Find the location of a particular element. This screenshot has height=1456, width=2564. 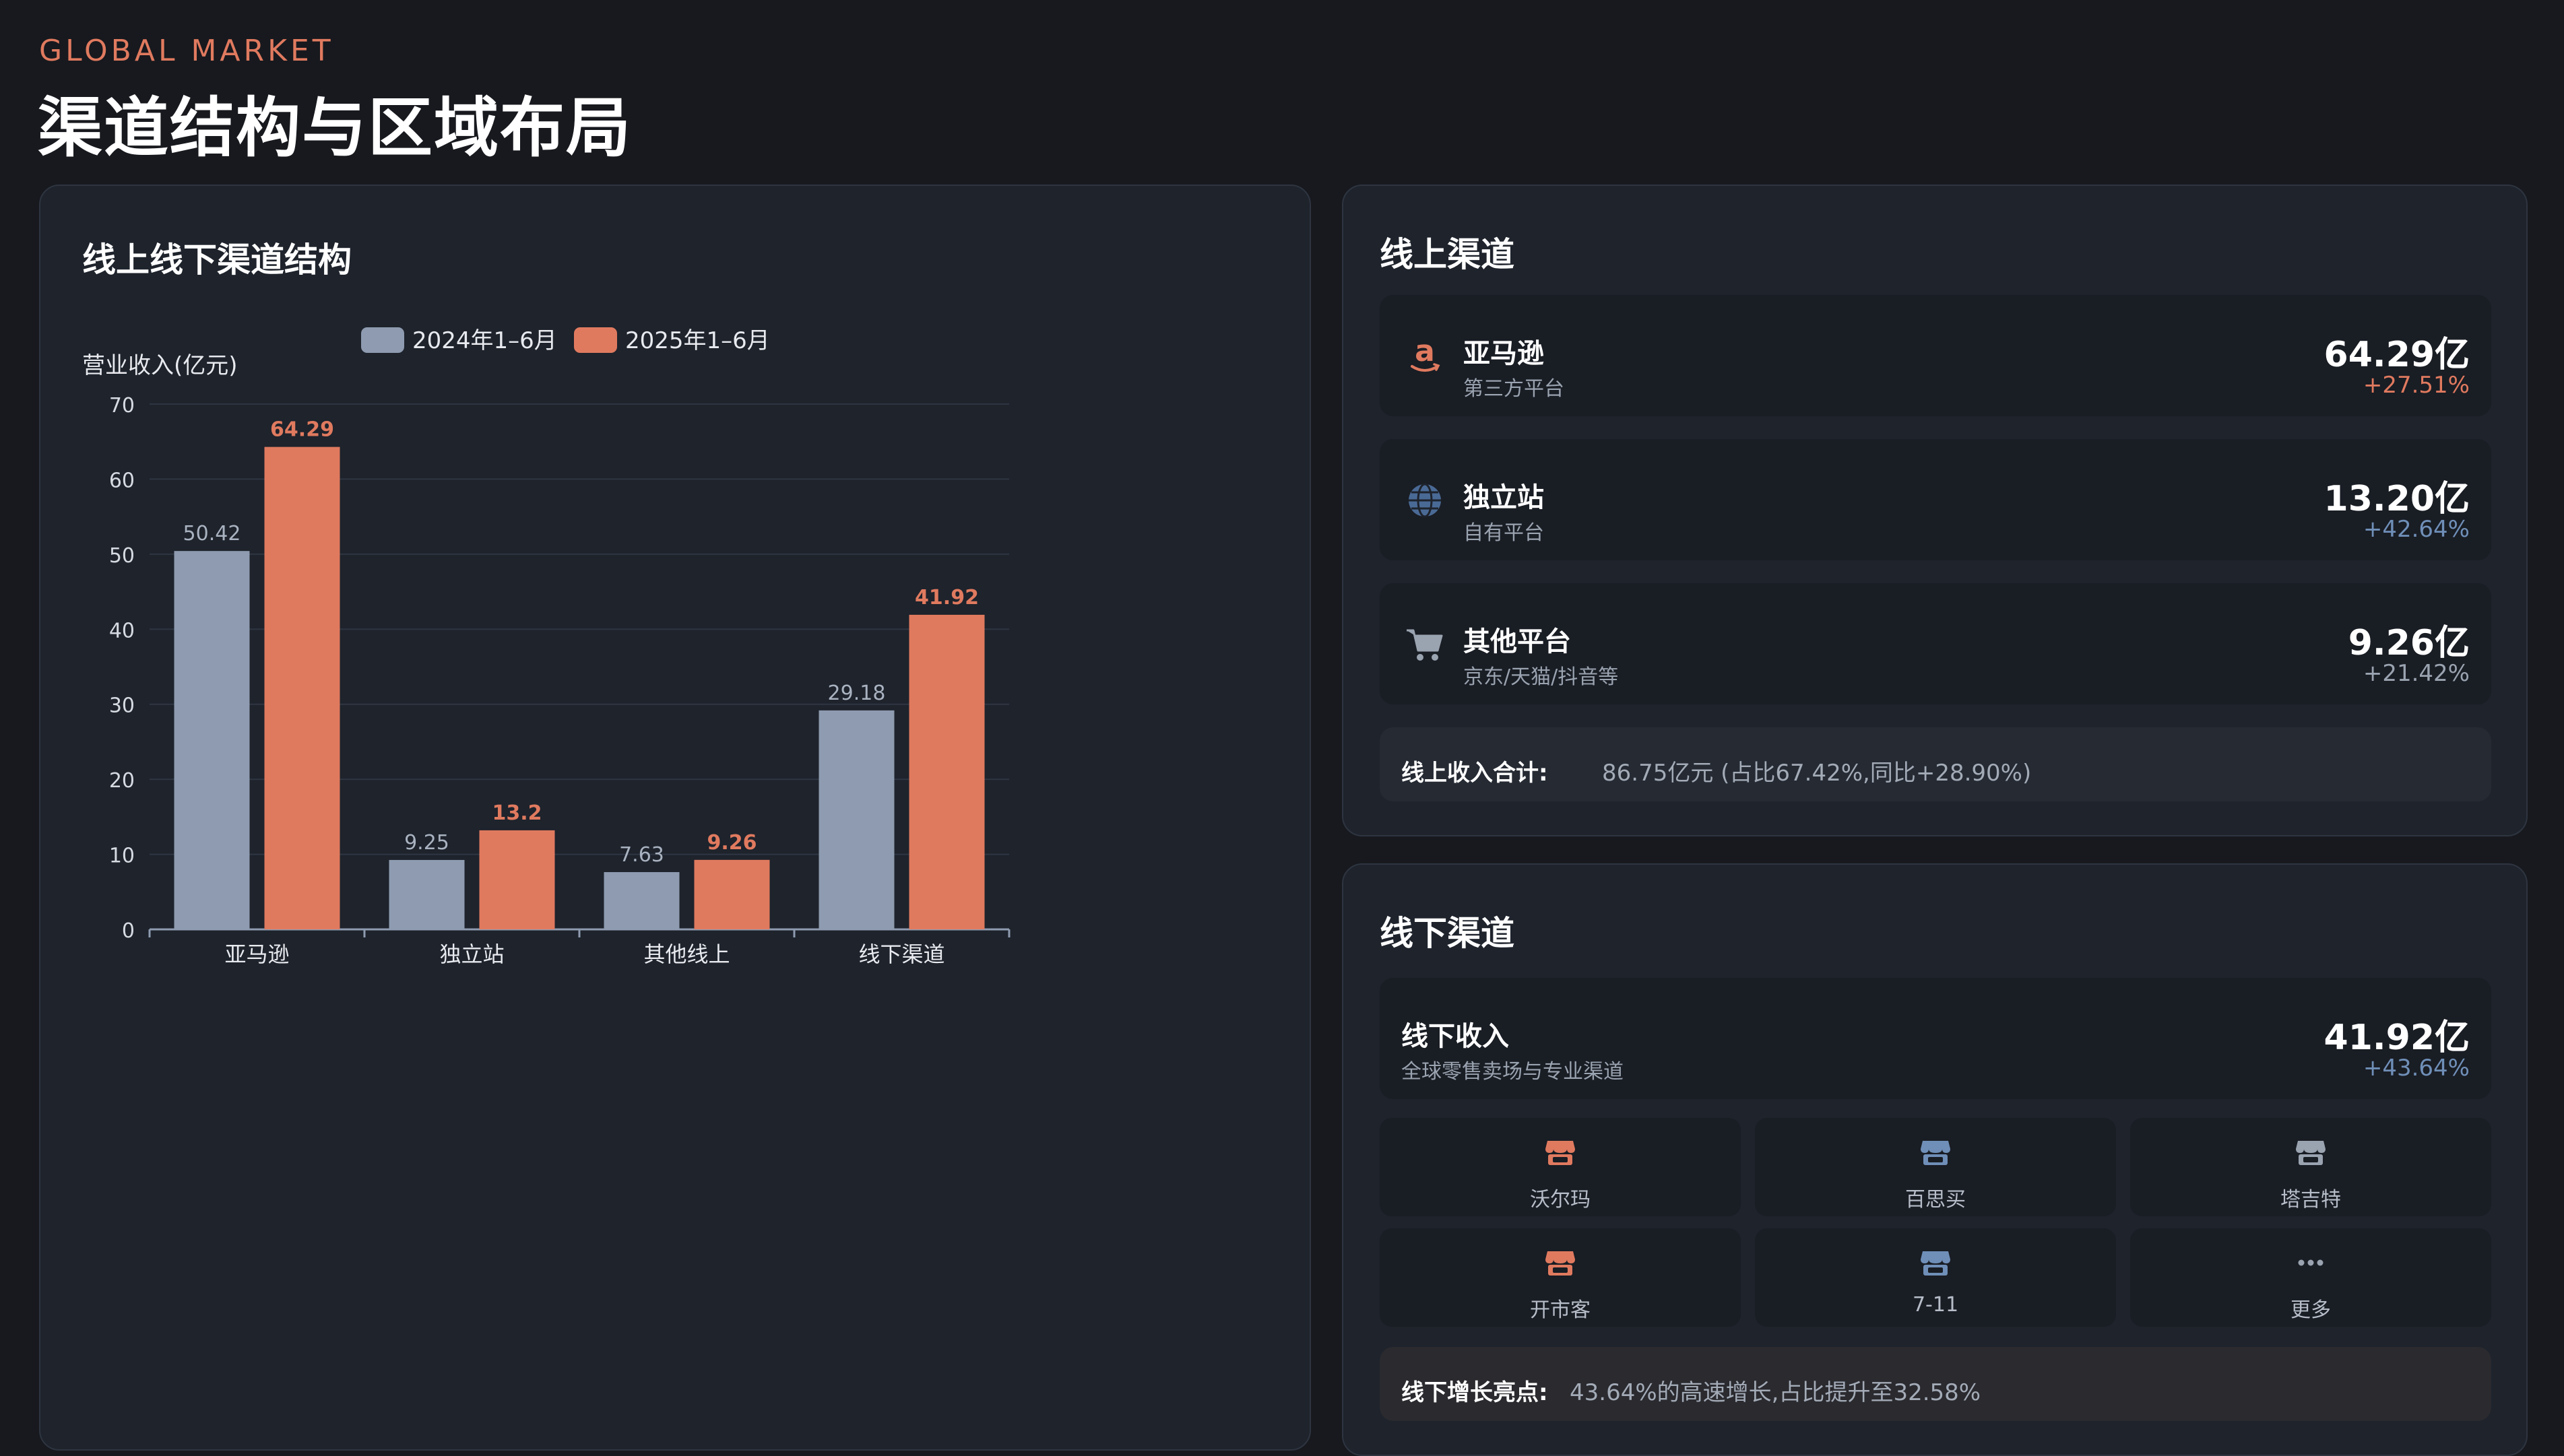

legend-label: 2024年1–6月 is located at coordinates (484, 340).